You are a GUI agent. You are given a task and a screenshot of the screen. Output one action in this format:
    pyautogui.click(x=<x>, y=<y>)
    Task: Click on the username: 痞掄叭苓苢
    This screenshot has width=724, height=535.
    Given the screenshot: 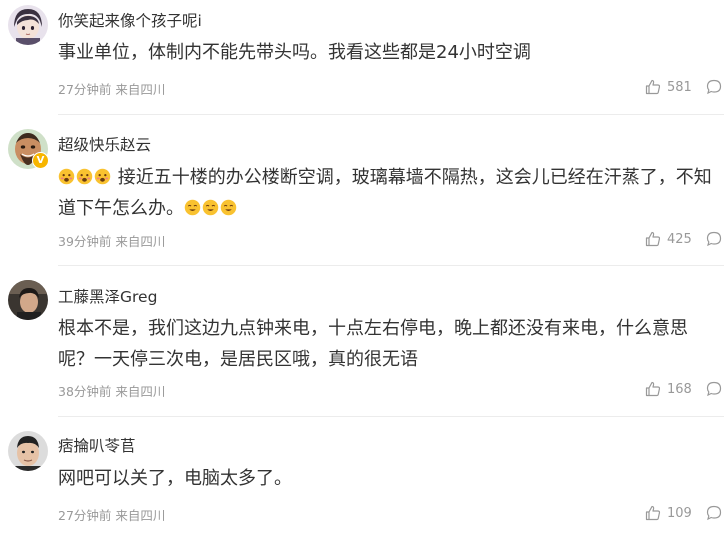 What is the action you would take?
    pyautogui.click(x=97, y=445)
    